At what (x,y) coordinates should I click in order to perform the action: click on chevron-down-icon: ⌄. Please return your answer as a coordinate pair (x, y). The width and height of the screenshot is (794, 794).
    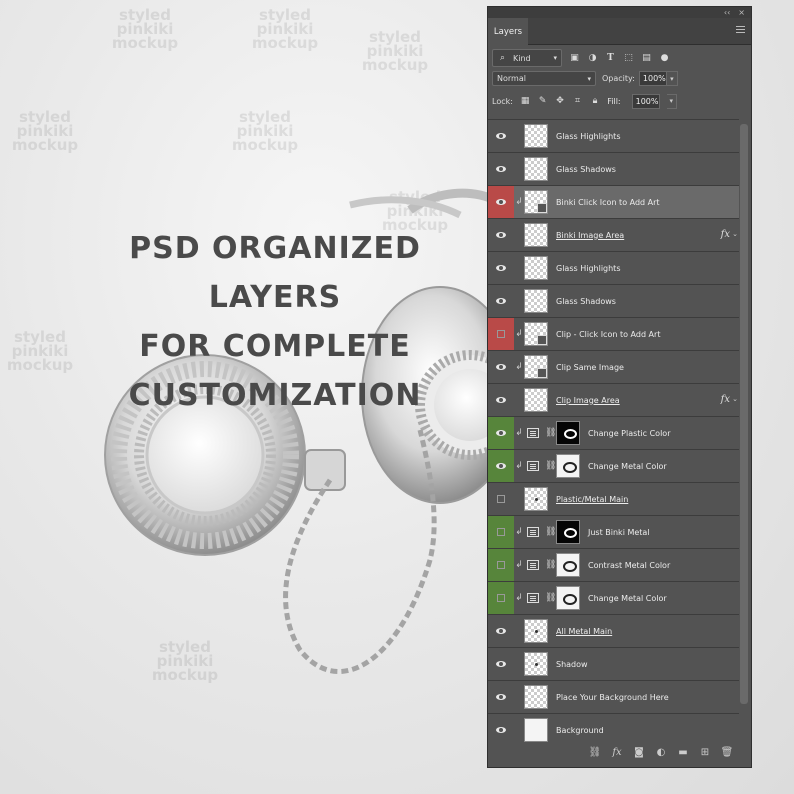
    Looking at the image, I should click on (735, 399).